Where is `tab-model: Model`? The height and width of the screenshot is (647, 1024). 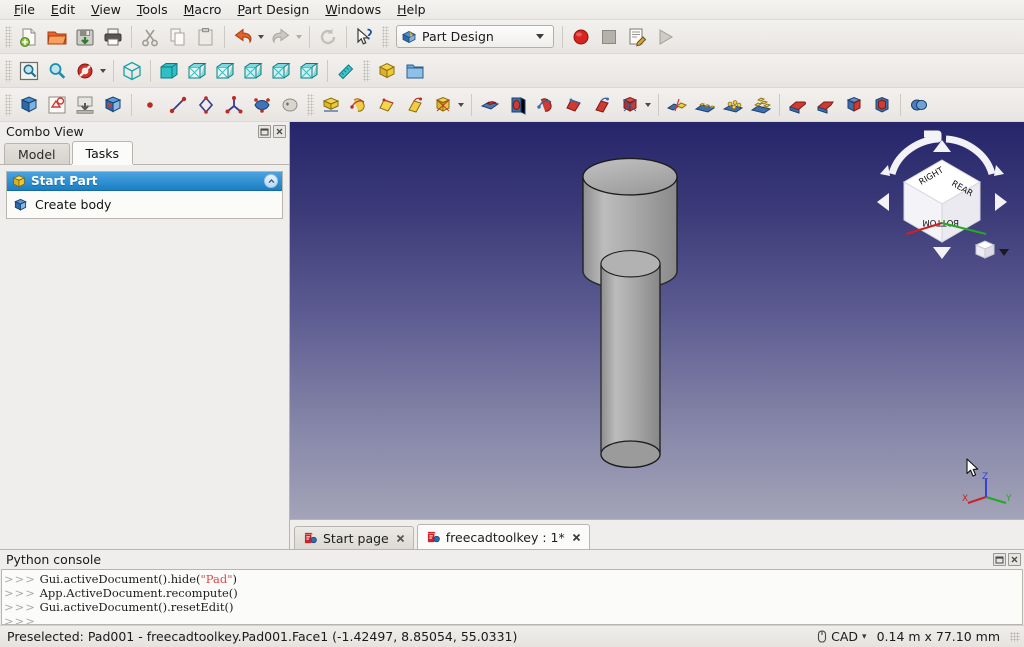
tab-model: Model is located at coordinates (37, 153).